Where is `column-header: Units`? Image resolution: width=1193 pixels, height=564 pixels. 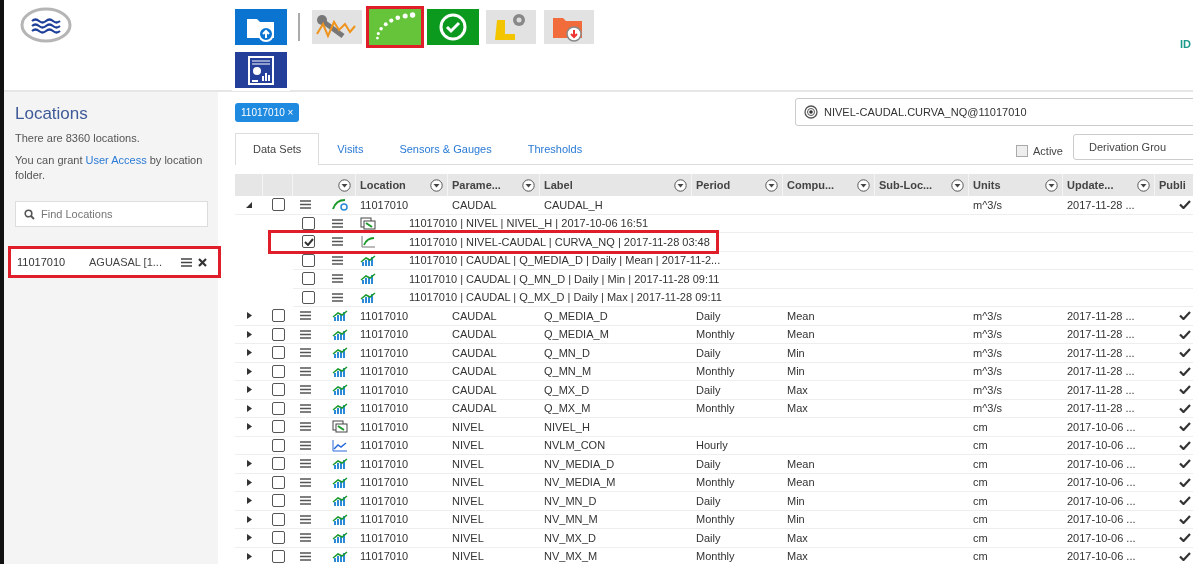
column-header: Units is located at coordinates (987, 185).